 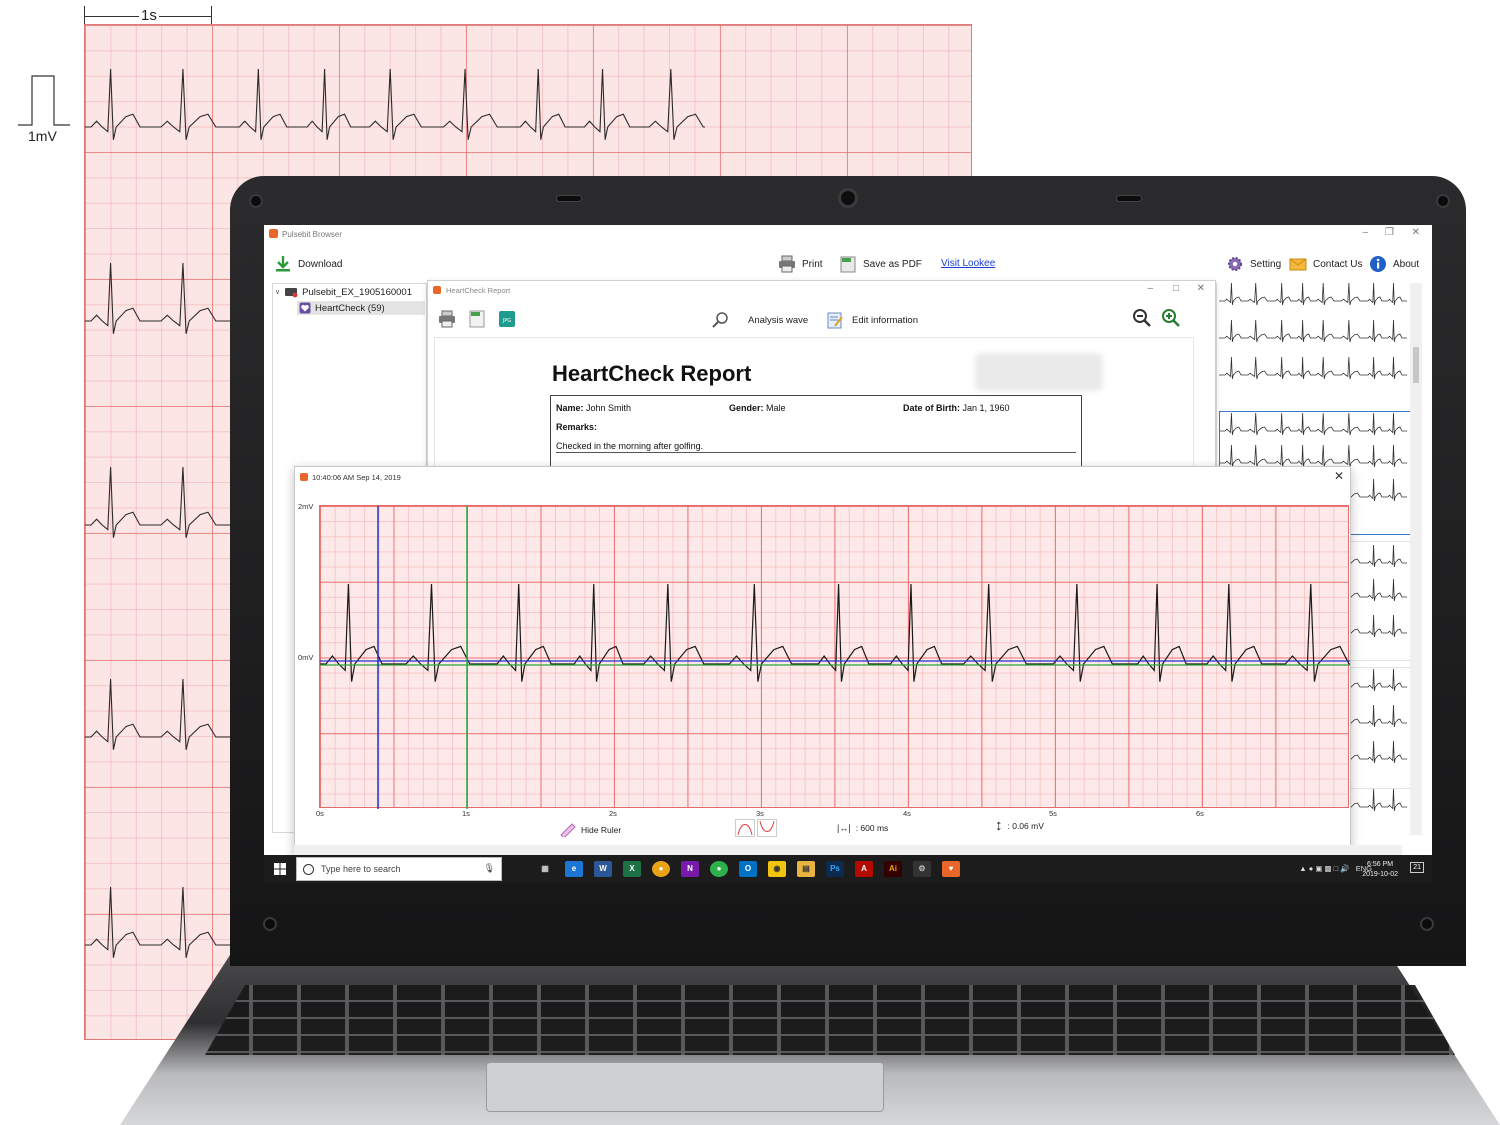 I want to click on green-app-icon: ●, so click(x=719, y=869).